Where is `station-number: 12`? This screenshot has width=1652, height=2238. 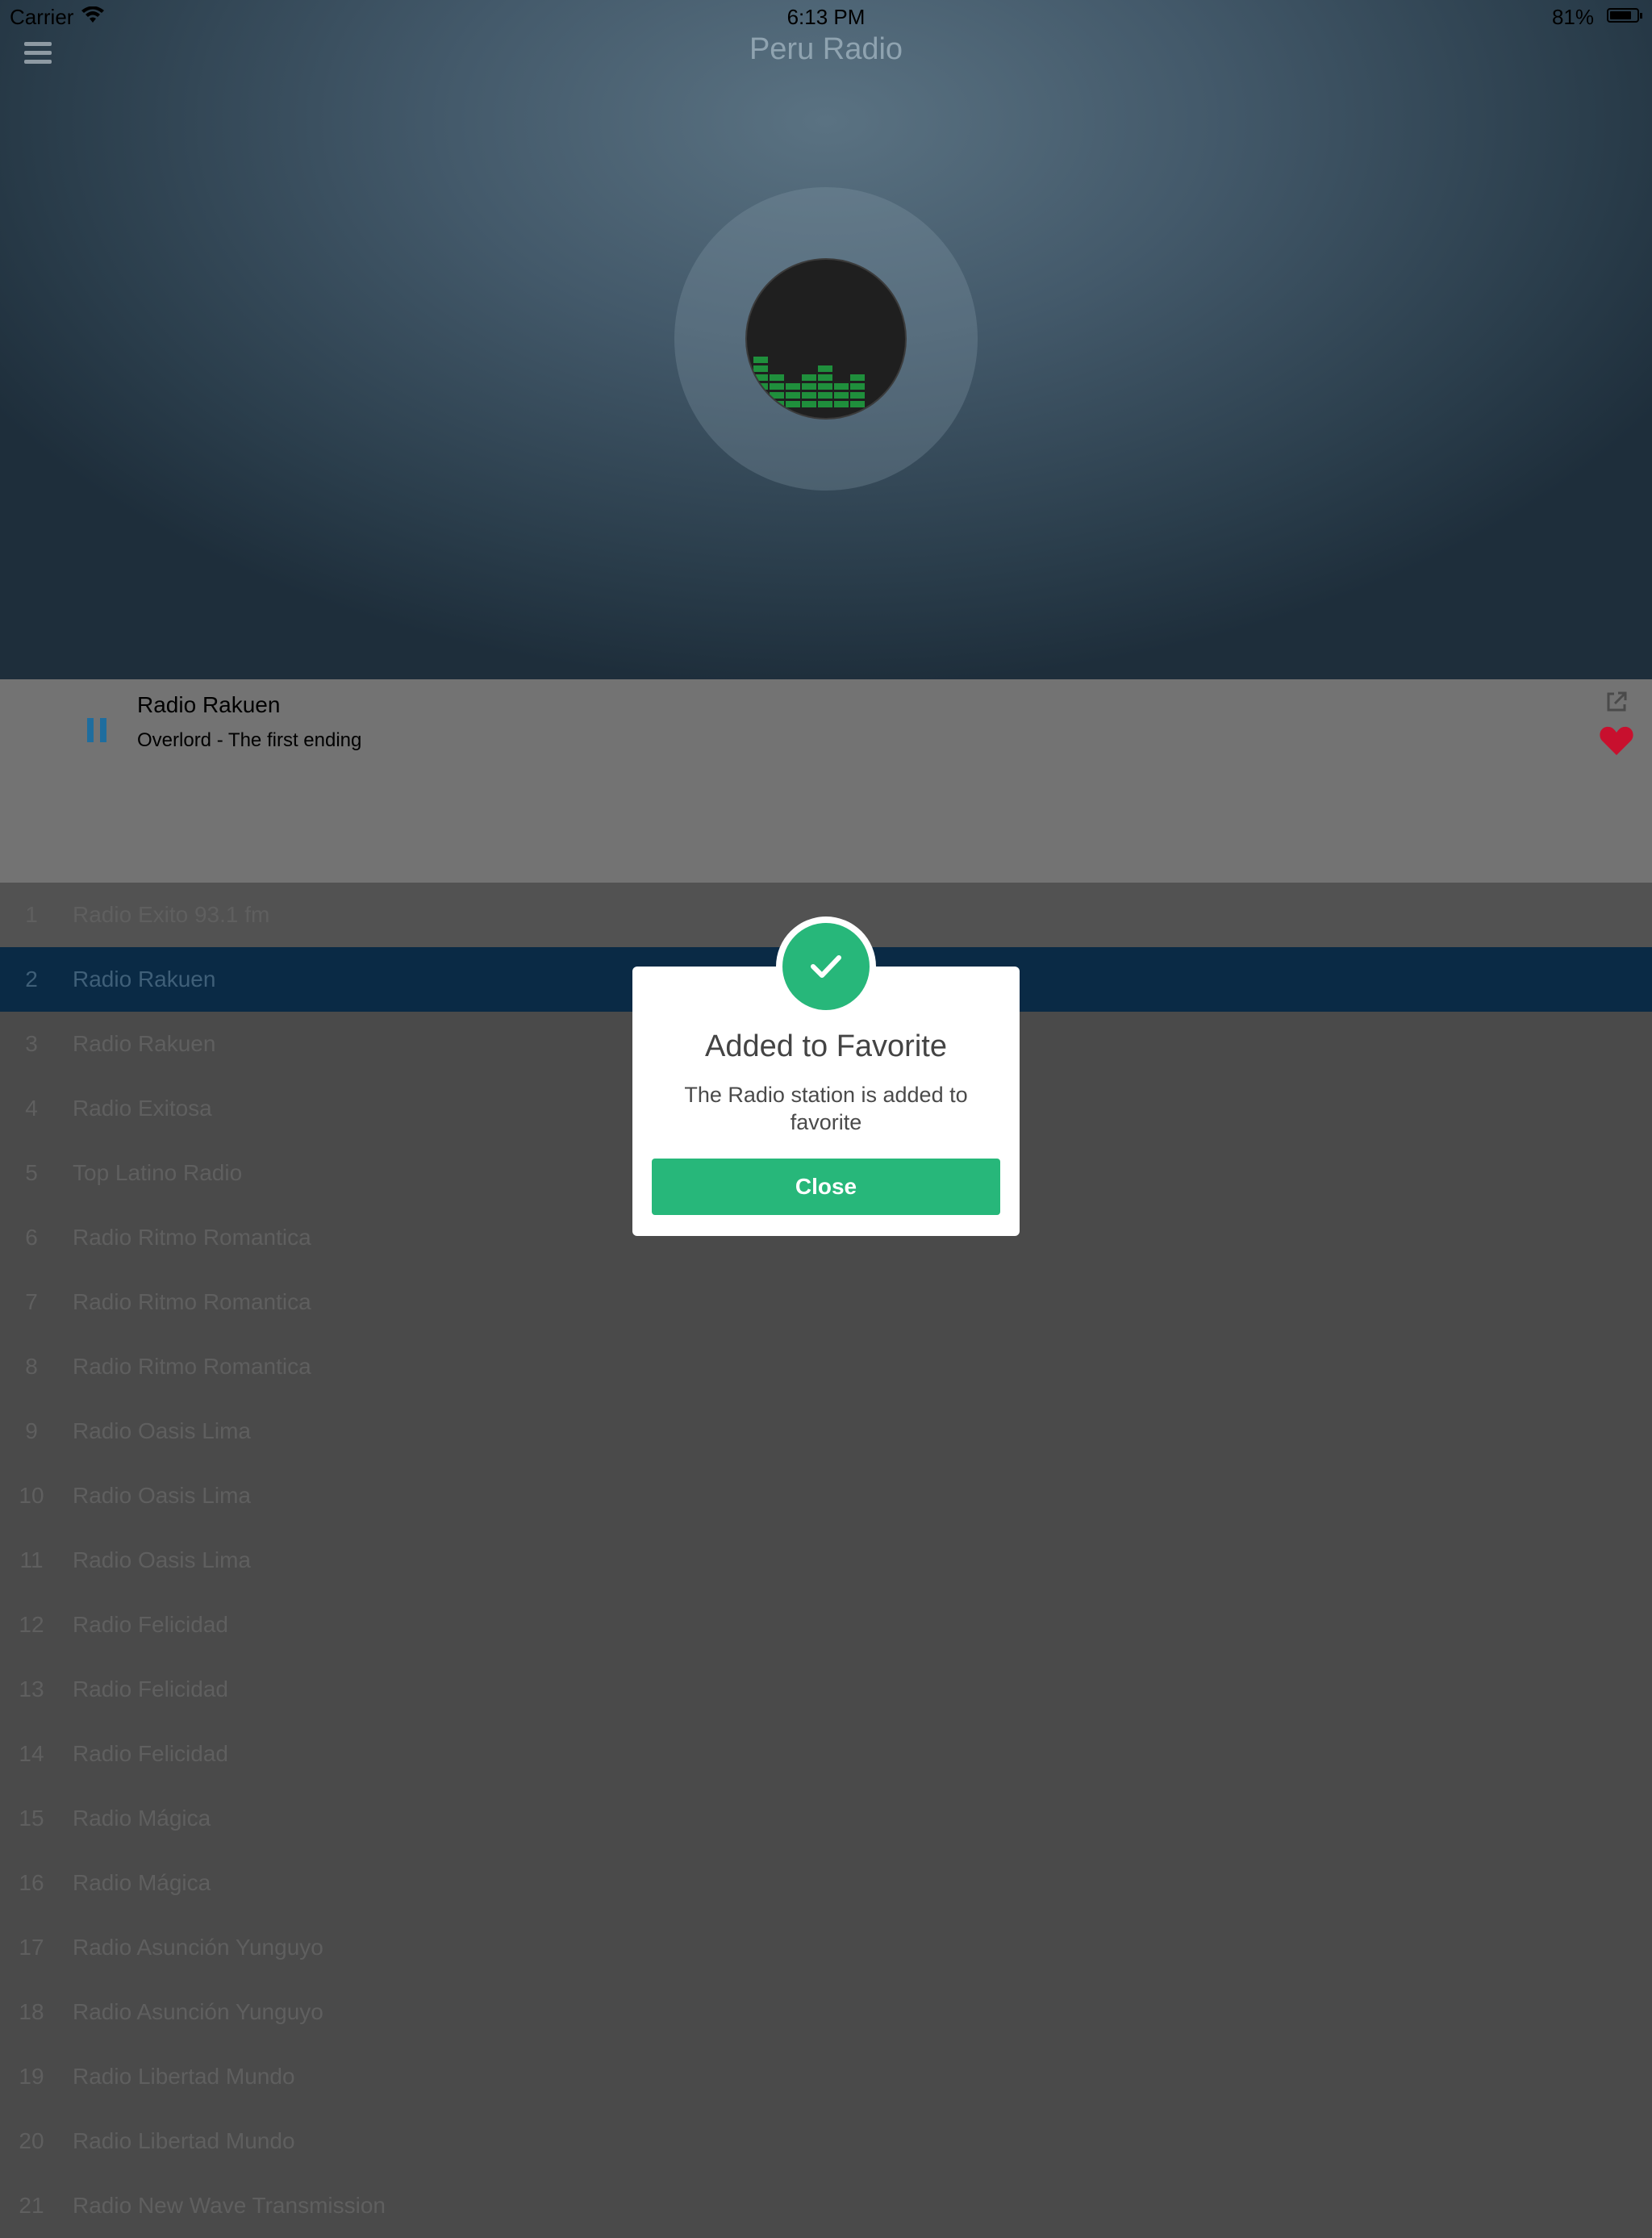
station-number: 12 is located at coordinates (32, 1624).